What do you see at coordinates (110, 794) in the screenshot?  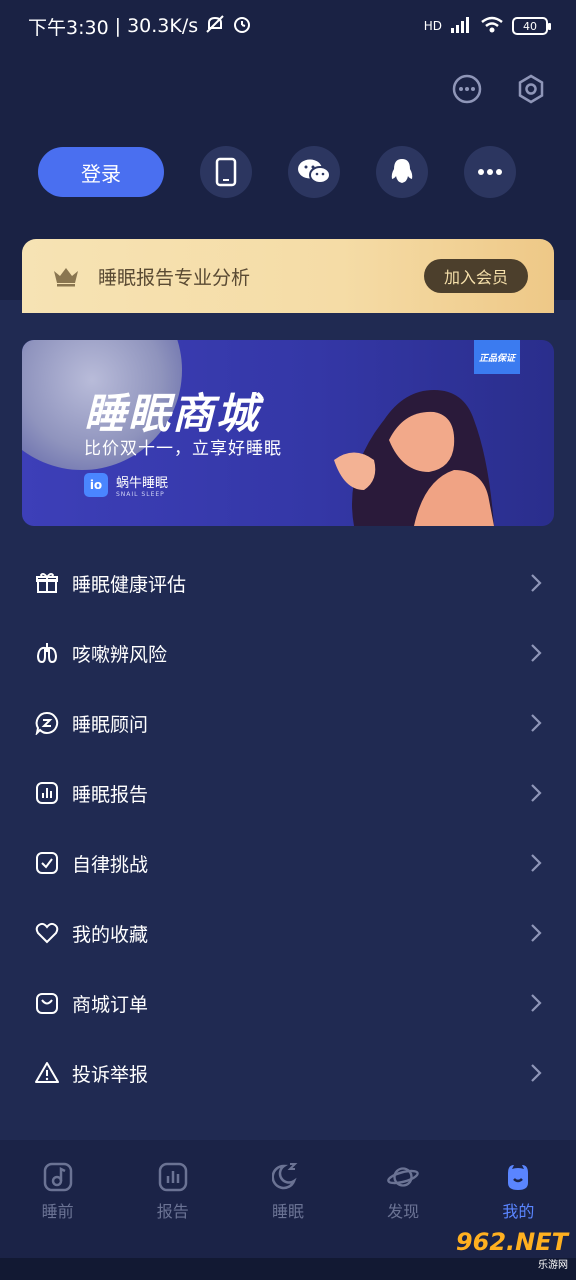 I see `menu-label: 睡眠报告` at bounding box center [110, 794].